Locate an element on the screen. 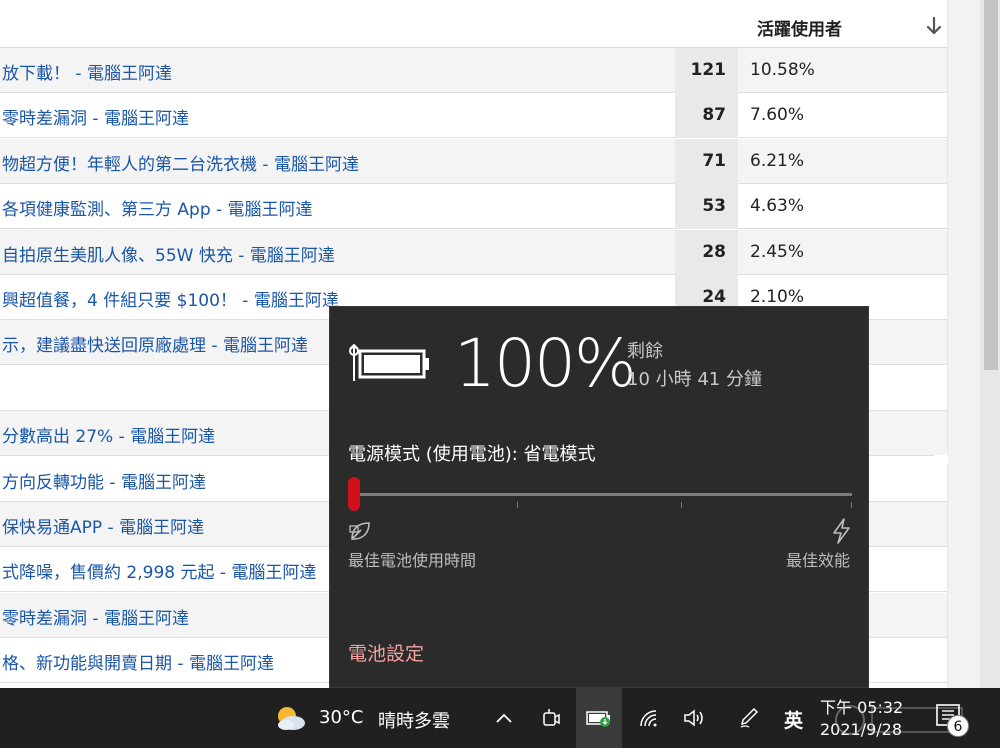  active-users-count: 53 is located at coordinates (706, 207).